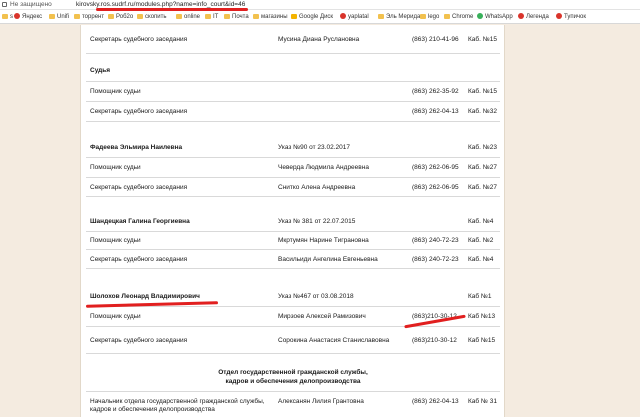 Image resolution: width=640 pixels, height=417 pixels. What do you see at coordinates (270, 17) in the screenshot?
I see `bookmark-magaziny: магазины` at bounding box center [270, 17].